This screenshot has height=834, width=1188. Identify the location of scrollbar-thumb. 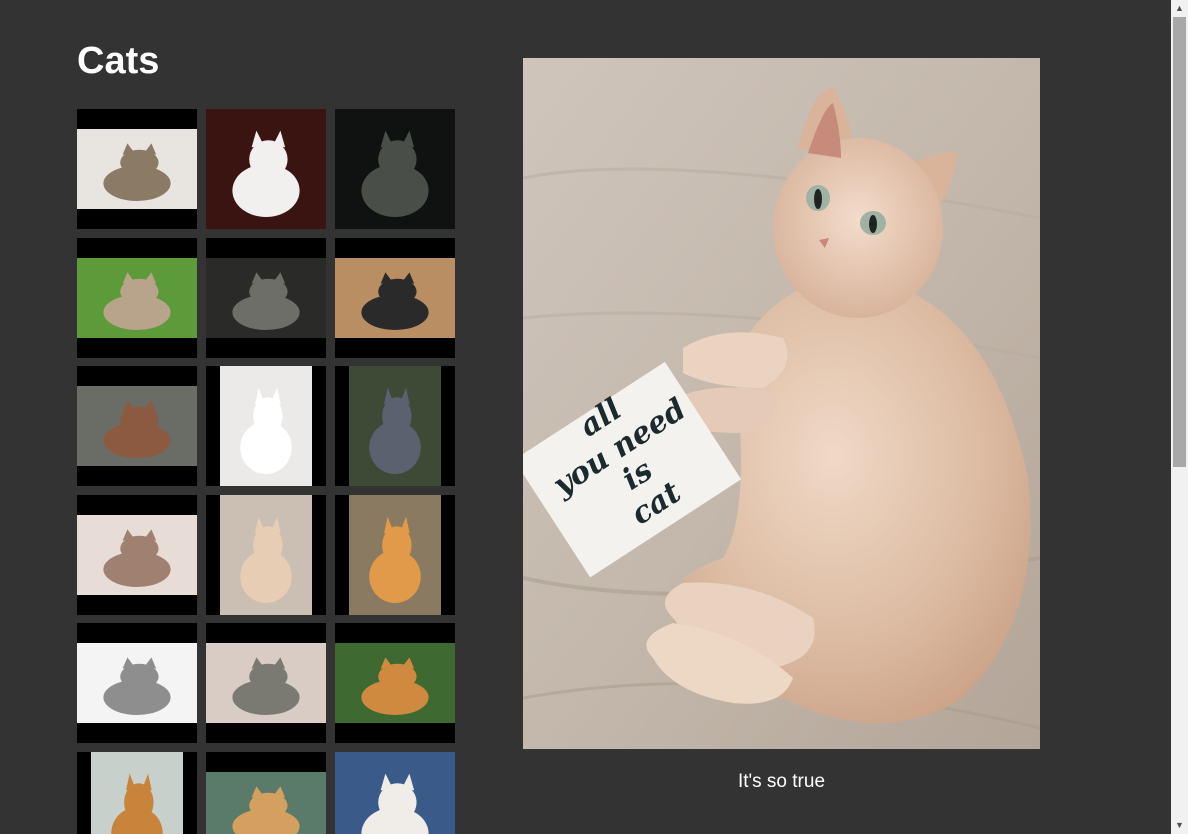
(1179, 242).